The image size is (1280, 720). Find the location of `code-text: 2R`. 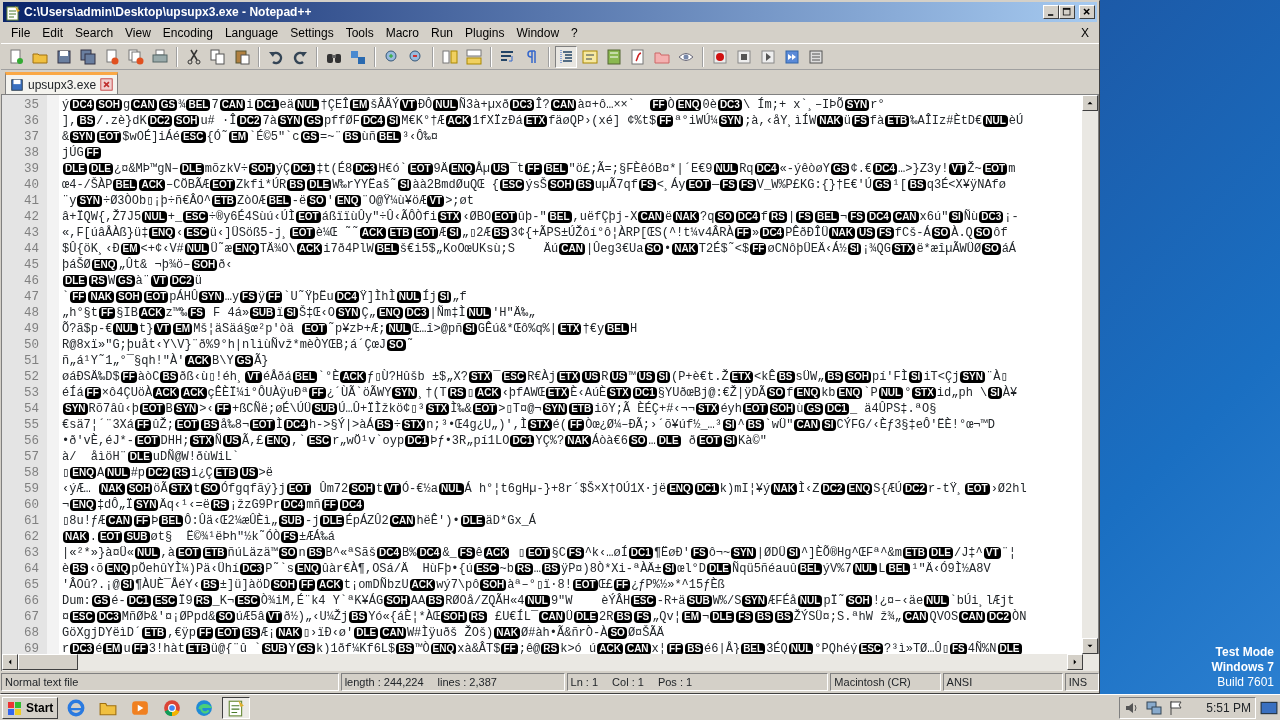

code-text: 2R is located at coordinates (606, 617).